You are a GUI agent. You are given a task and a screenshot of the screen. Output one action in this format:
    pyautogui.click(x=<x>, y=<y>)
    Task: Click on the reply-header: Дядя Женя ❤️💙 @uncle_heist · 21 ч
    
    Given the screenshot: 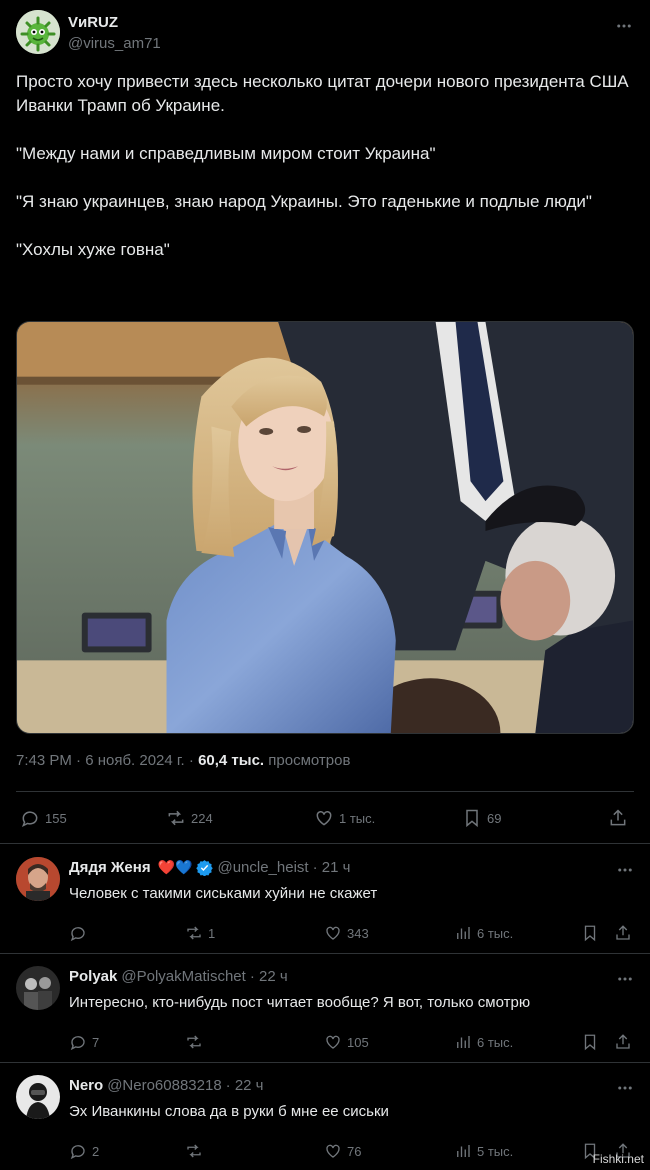 What is the action you would take?
    pyautogui.click(x=209, y=867)
    